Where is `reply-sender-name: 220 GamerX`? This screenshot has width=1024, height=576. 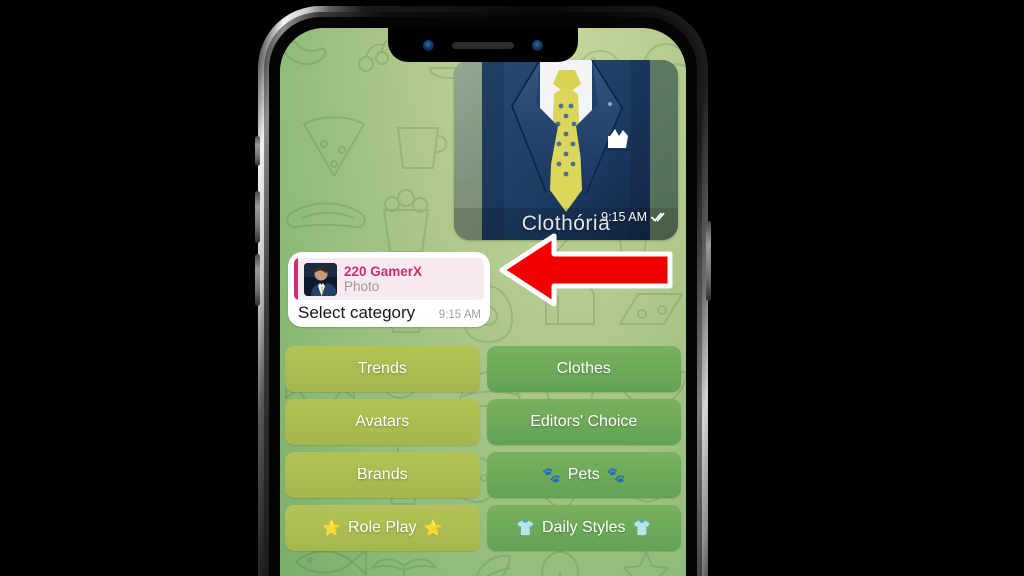 reply-sender-name: 220 GamerX is located at coordinates (383, 271).